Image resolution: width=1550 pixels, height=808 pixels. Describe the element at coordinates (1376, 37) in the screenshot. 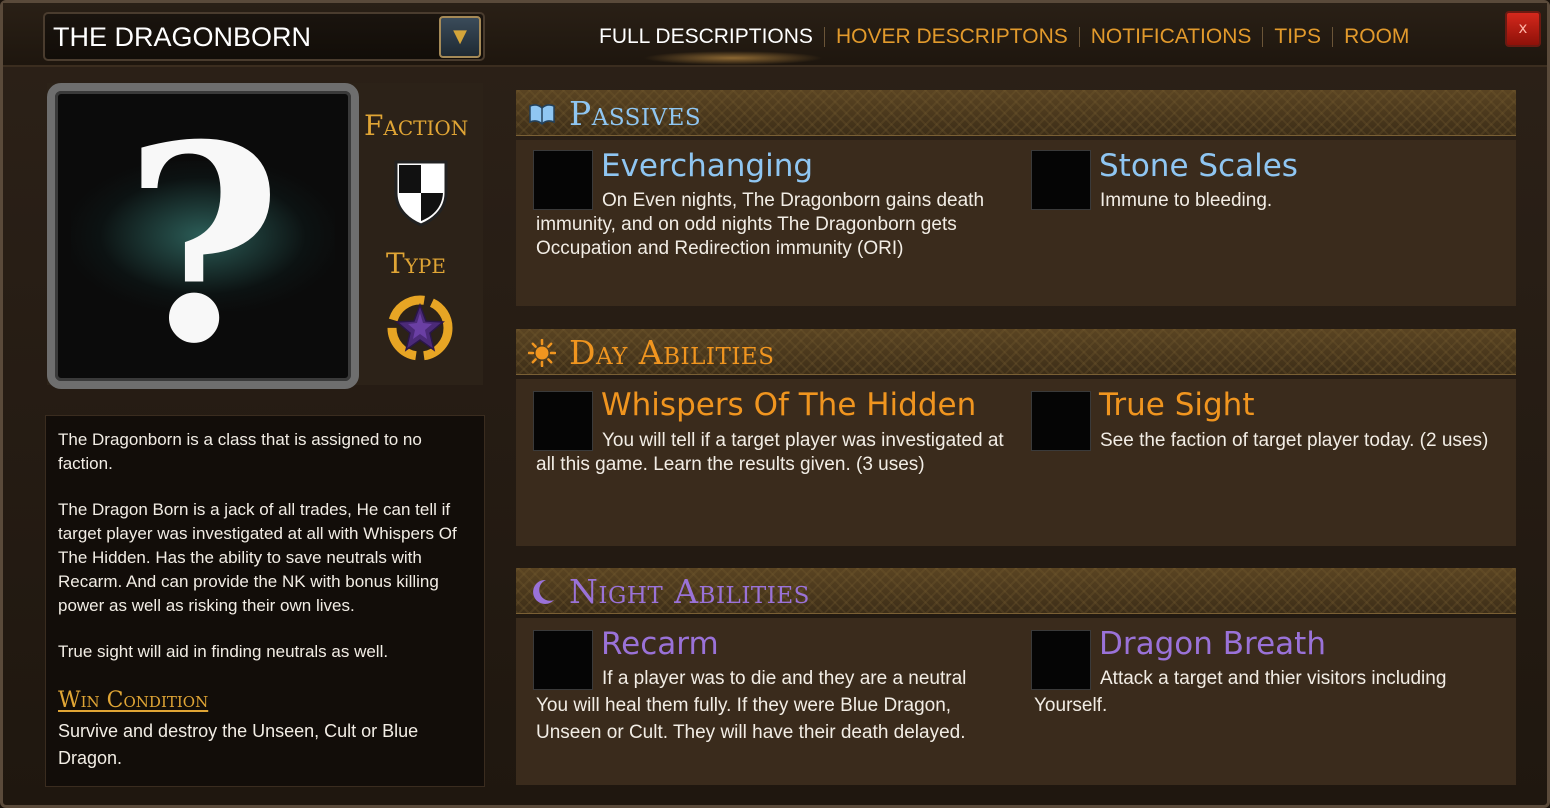

I see `tab-room: ROOM` at that location.